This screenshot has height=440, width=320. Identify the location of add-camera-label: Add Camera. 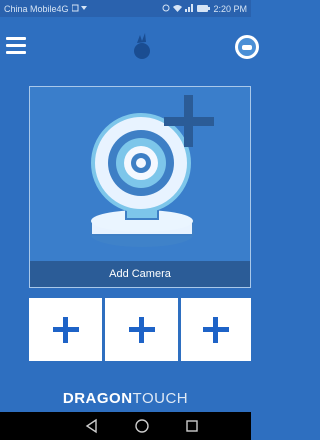
(140, 274).